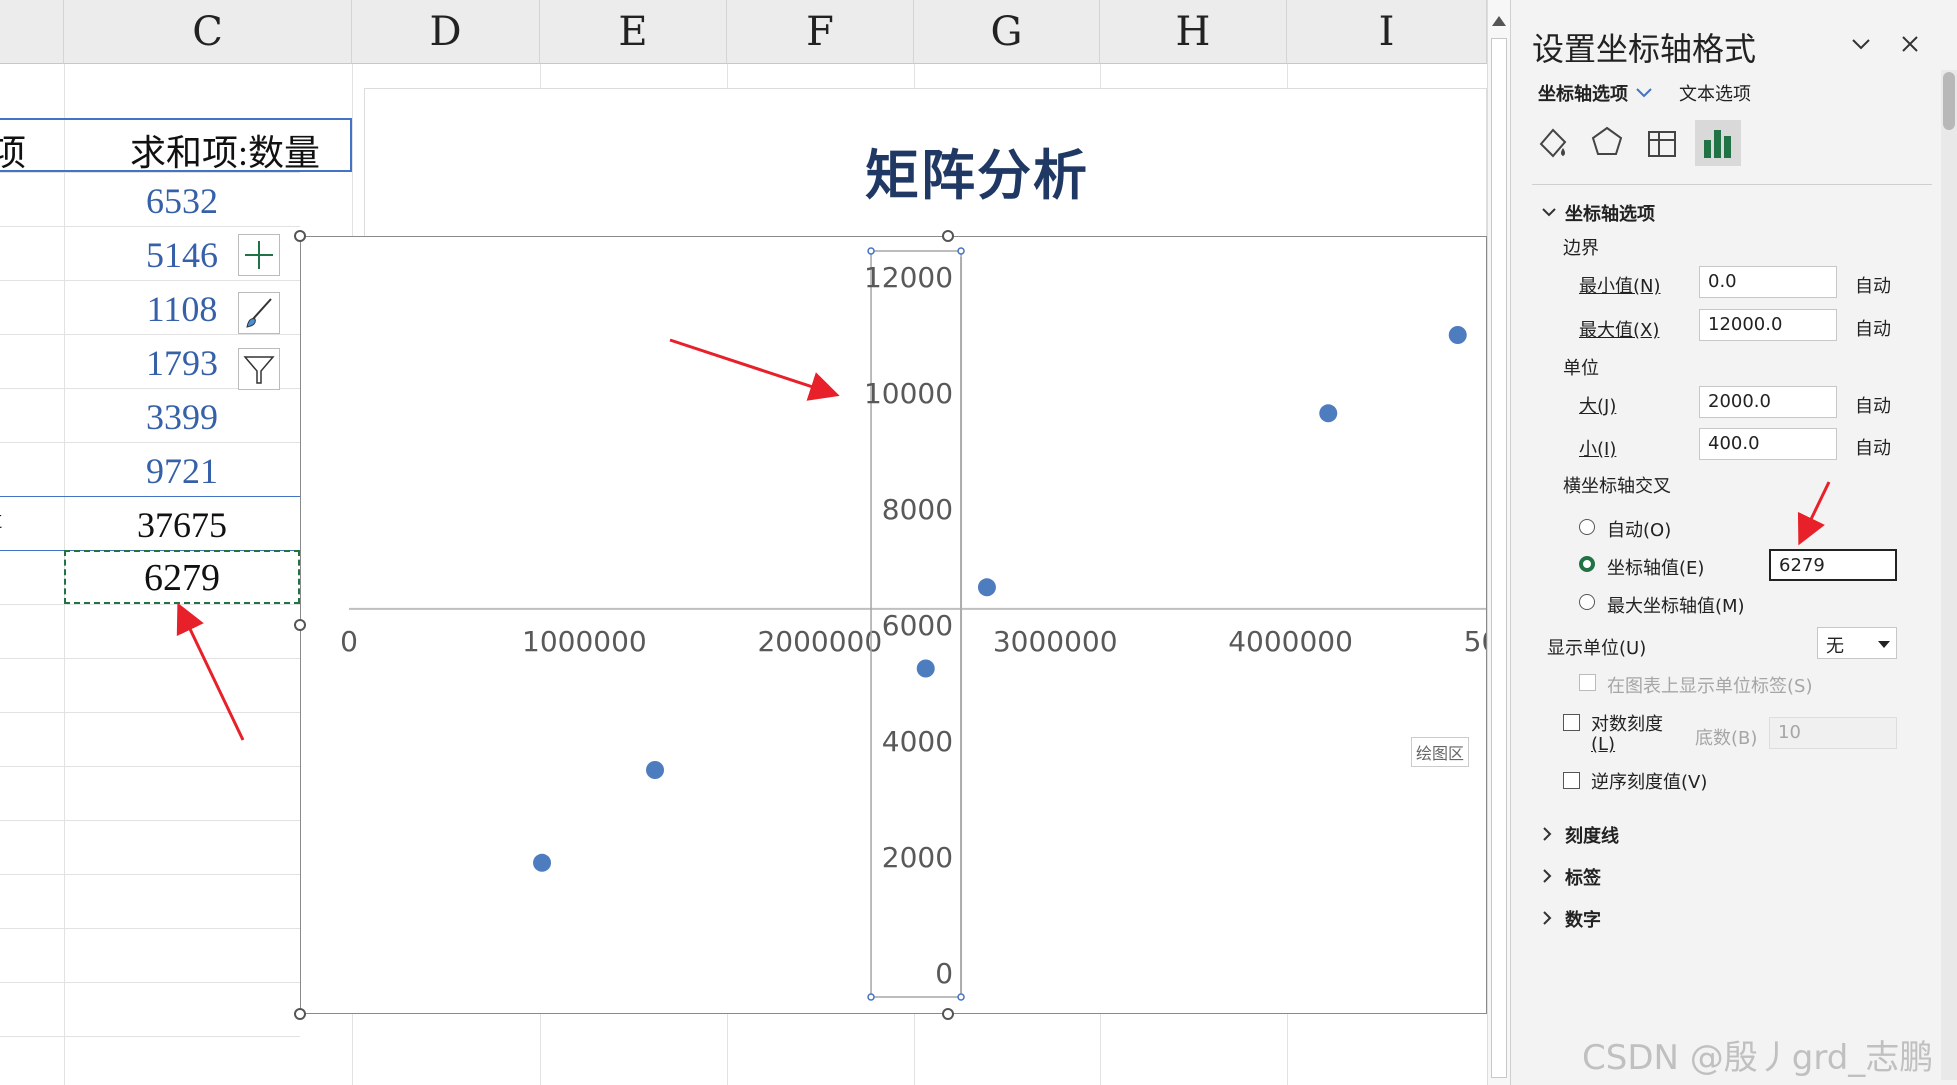 This screenshot has width=1957, height=1085. What do you see at coordinates (1587, 682) in the screenshot?
I see `show-units-label-checkbox` at bounding box center [1587, 682].